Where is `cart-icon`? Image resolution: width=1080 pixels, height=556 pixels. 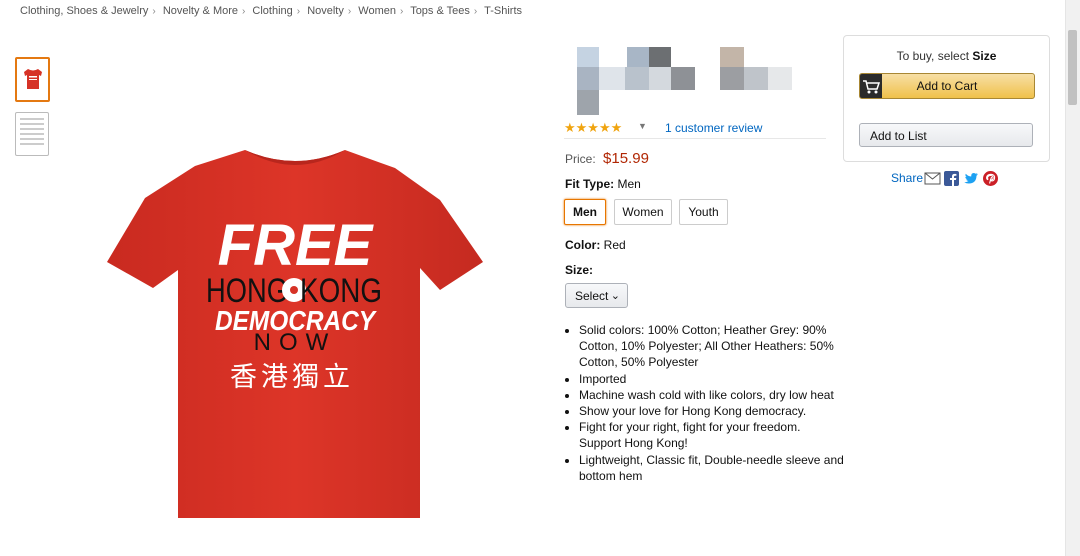
cart-icon is located at coordinates (871, 86).